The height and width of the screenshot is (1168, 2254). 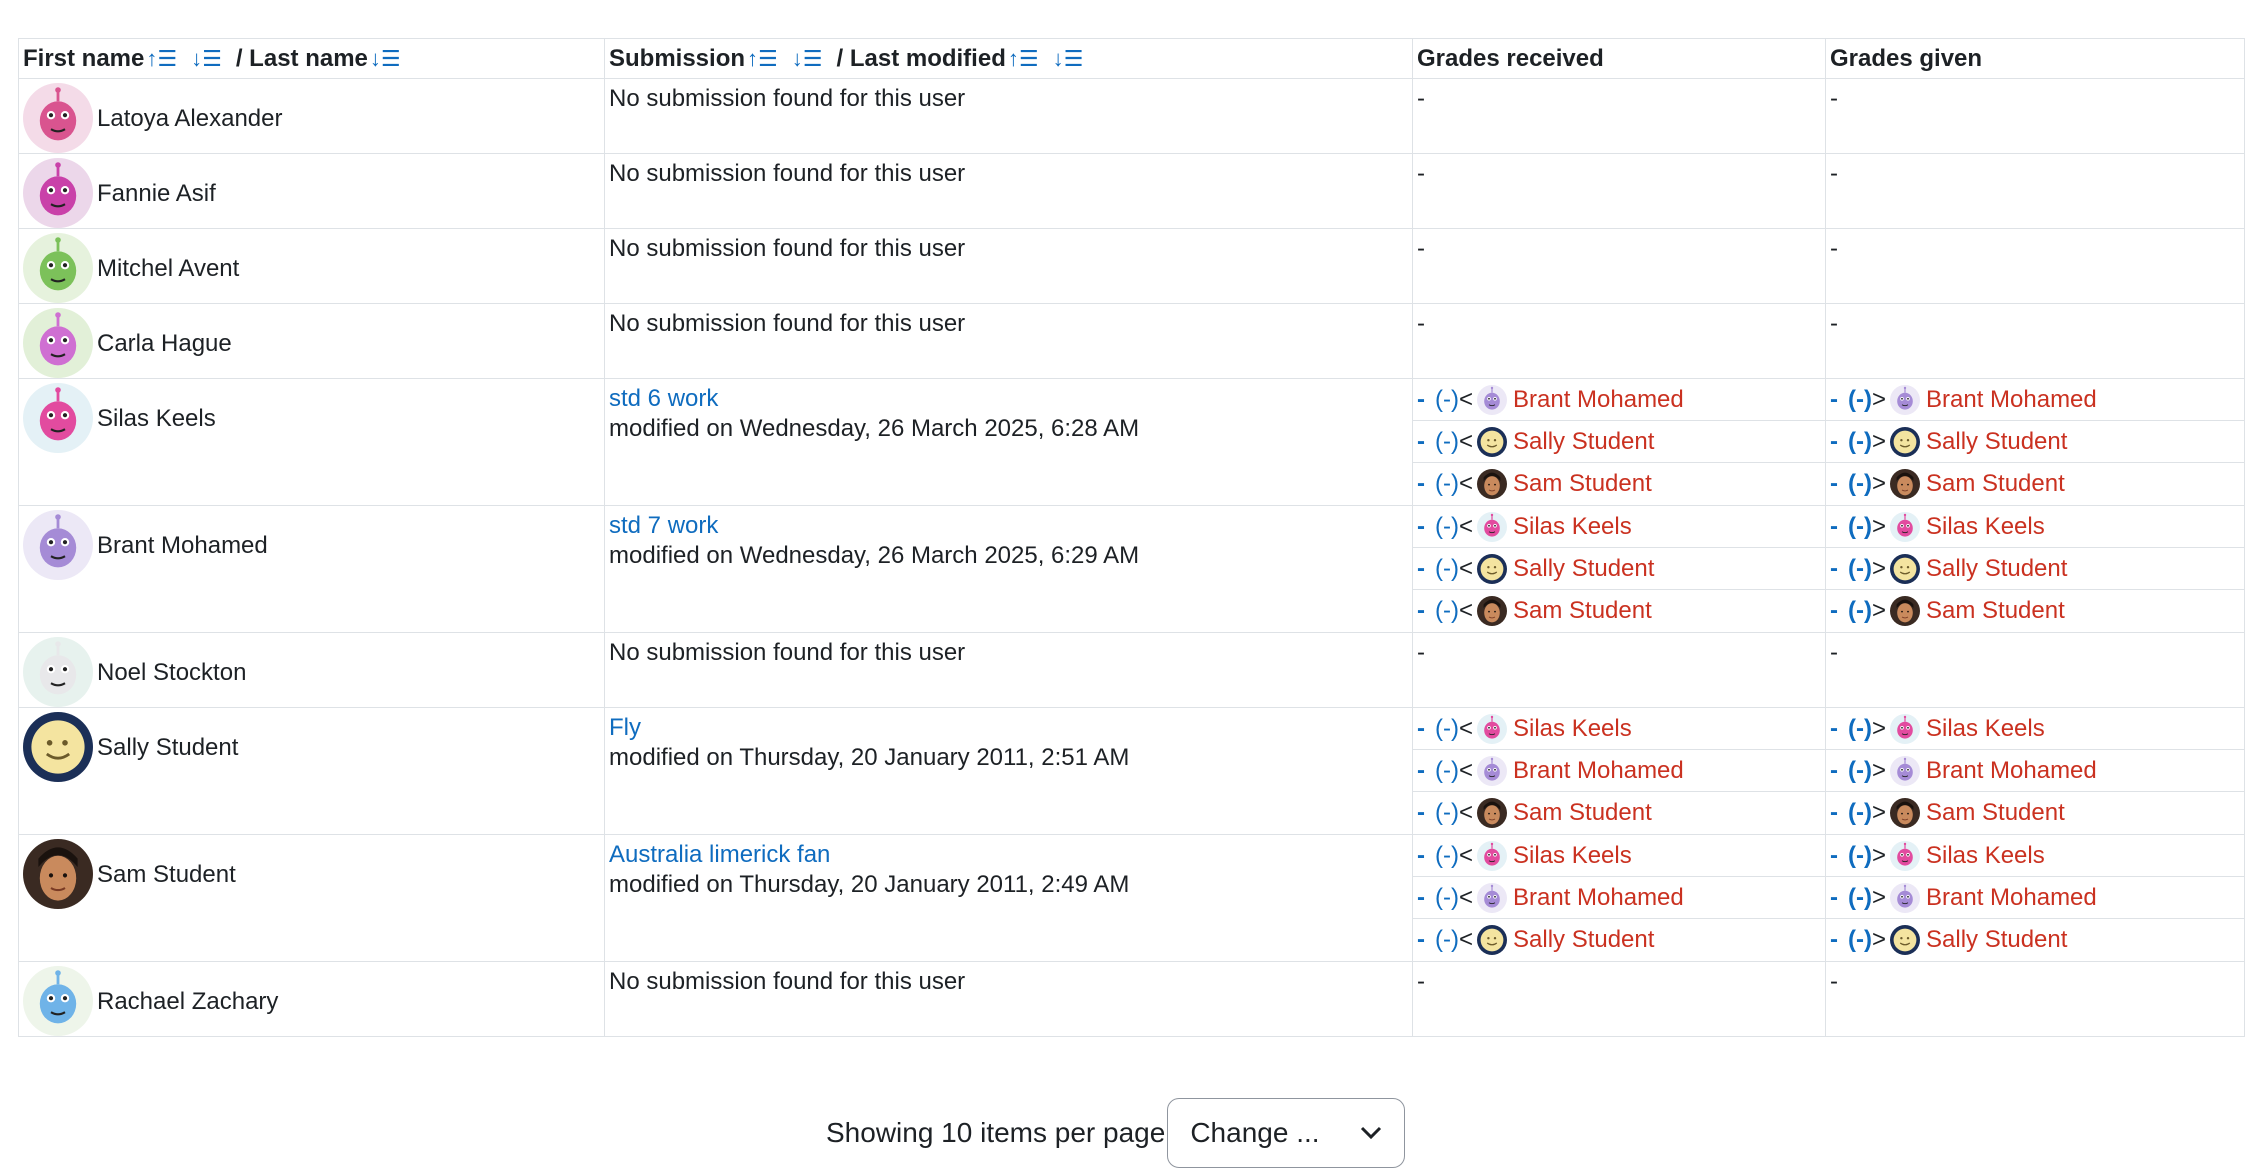 What do you see at coordinates (156, 194) in the screenshot?
I see `user-name: Fannie Asif` at bounding box center [156, 194].